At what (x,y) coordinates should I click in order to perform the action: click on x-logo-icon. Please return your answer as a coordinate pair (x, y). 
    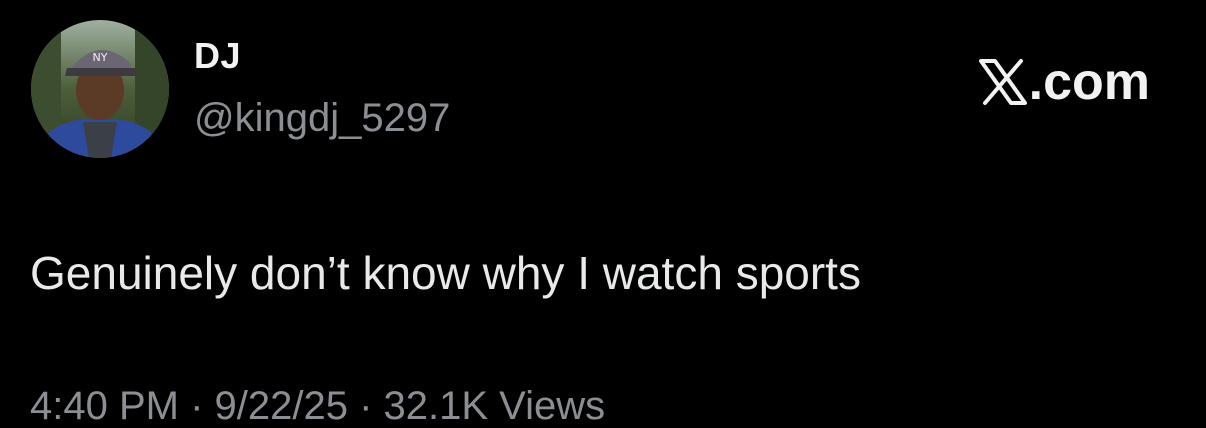
    Looking at the image, I should click on (1002, 82).